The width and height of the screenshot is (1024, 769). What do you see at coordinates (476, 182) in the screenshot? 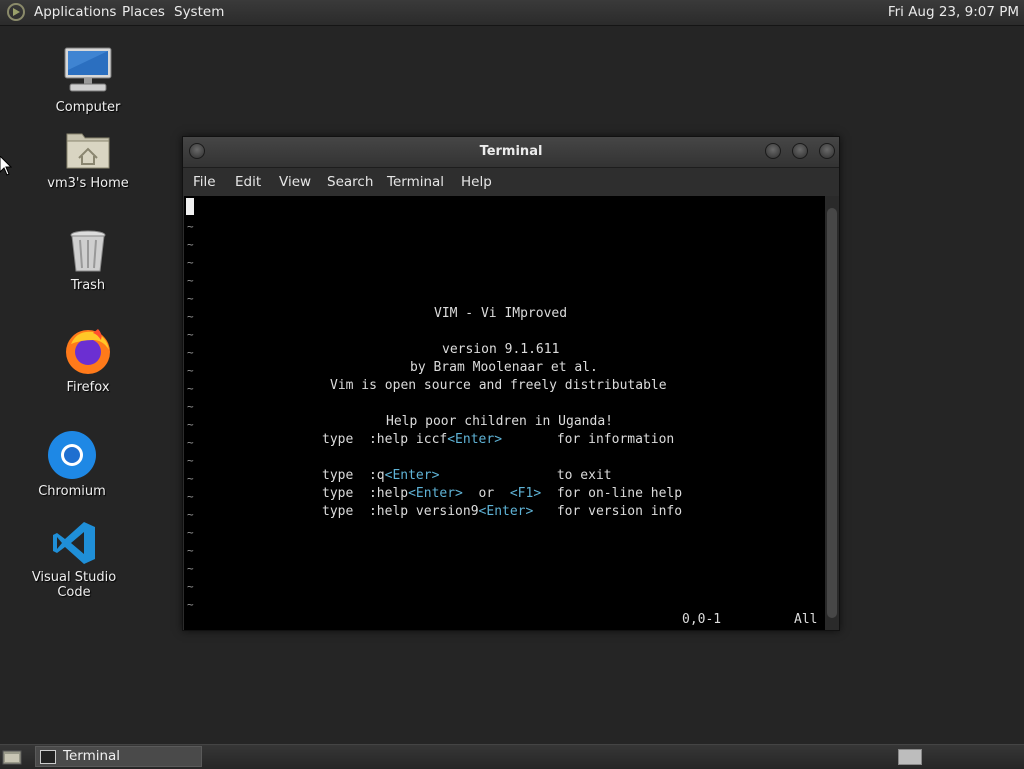
I see `menu-help: Help` at bounding box center [476, 182].